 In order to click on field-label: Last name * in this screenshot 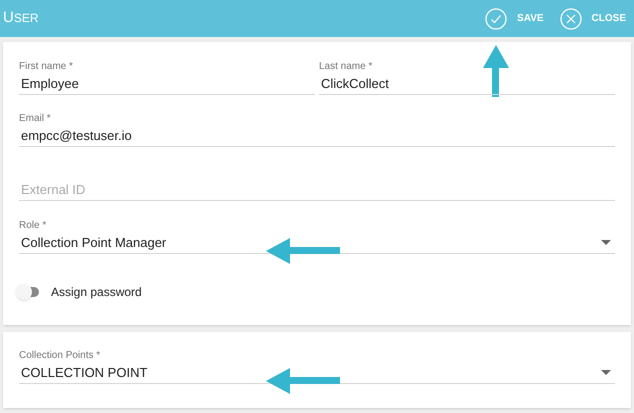, I will do `click(346, 67)`.